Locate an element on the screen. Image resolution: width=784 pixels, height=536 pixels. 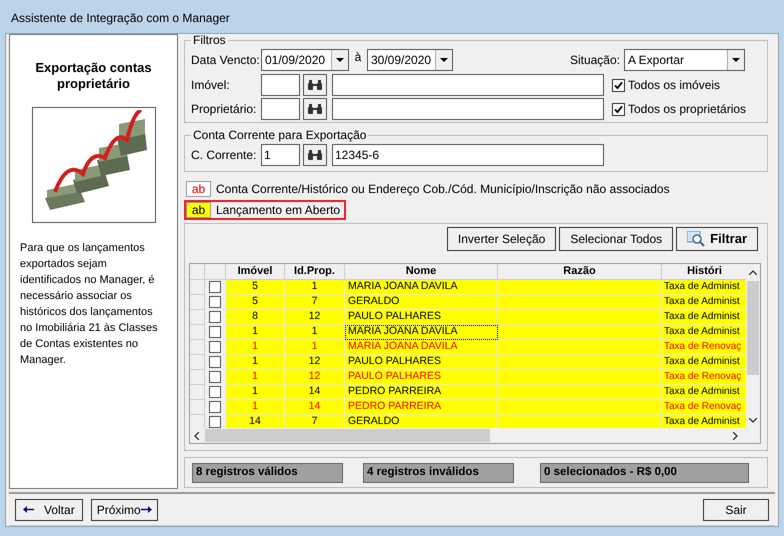
property-label: Imóvel: is located at coordinates (211, 85).